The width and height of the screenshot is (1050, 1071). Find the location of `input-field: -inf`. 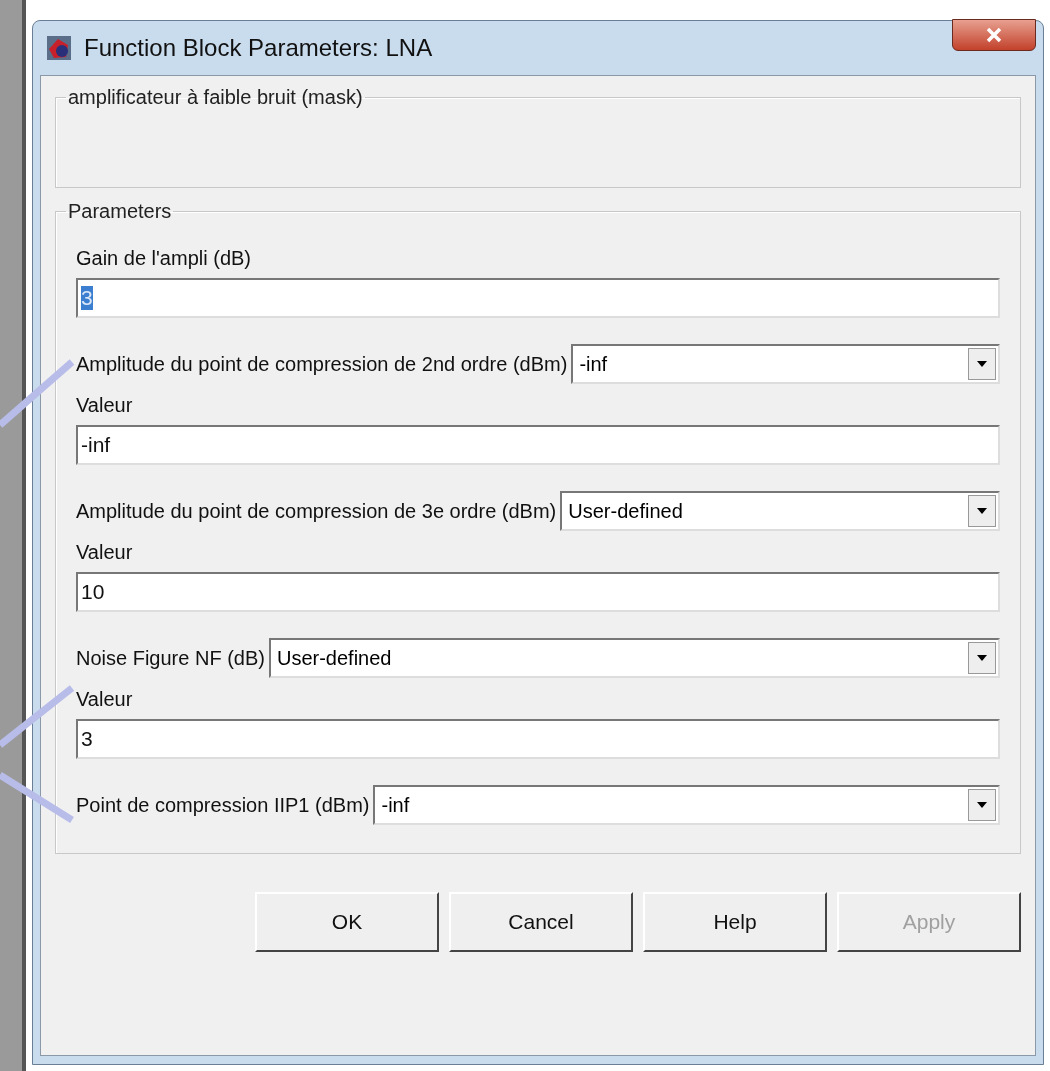

input-field: -inf is located at coordinates (538, 445).